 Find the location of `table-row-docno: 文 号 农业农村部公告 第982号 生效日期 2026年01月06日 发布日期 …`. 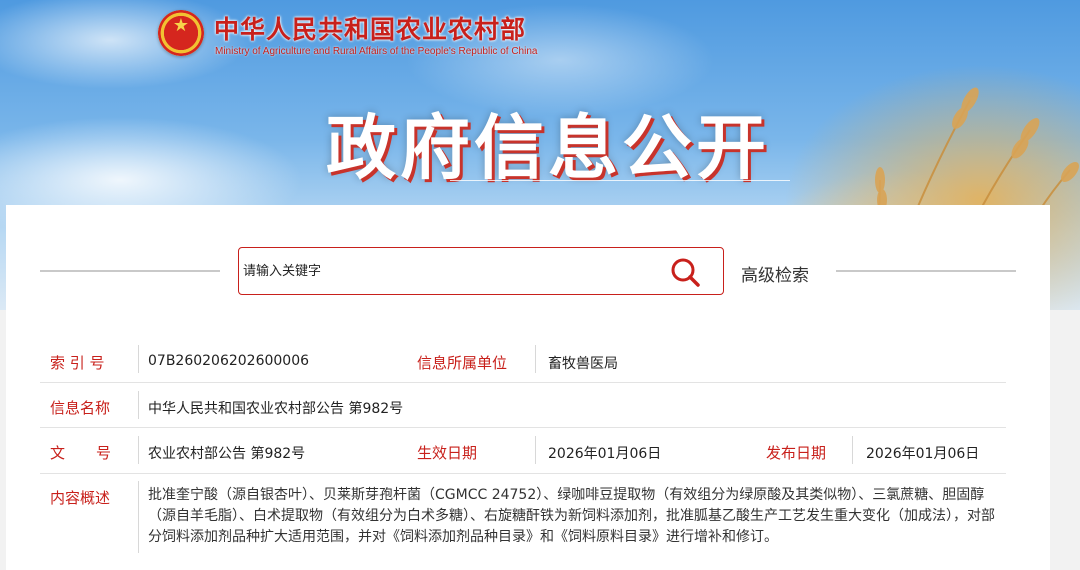

table-row-docno: 文 号 农业农村部公告 第982号 生效日期 2026年01月06日 发布日期 … is located at coordinates (523, 451).